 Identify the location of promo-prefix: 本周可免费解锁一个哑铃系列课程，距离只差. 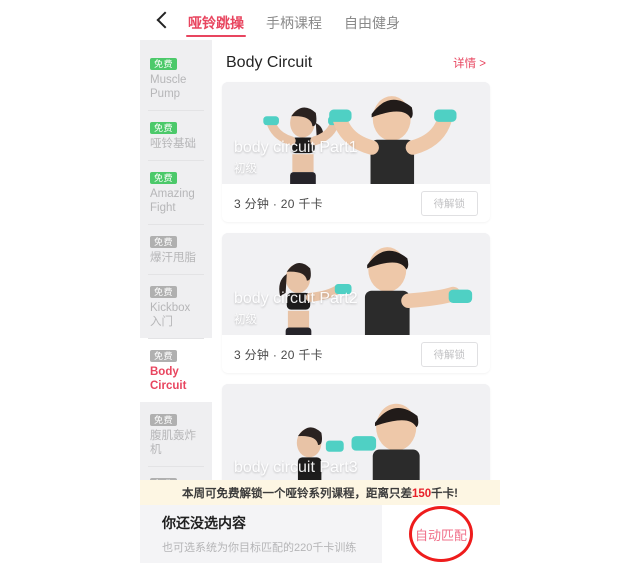
(296, 493).